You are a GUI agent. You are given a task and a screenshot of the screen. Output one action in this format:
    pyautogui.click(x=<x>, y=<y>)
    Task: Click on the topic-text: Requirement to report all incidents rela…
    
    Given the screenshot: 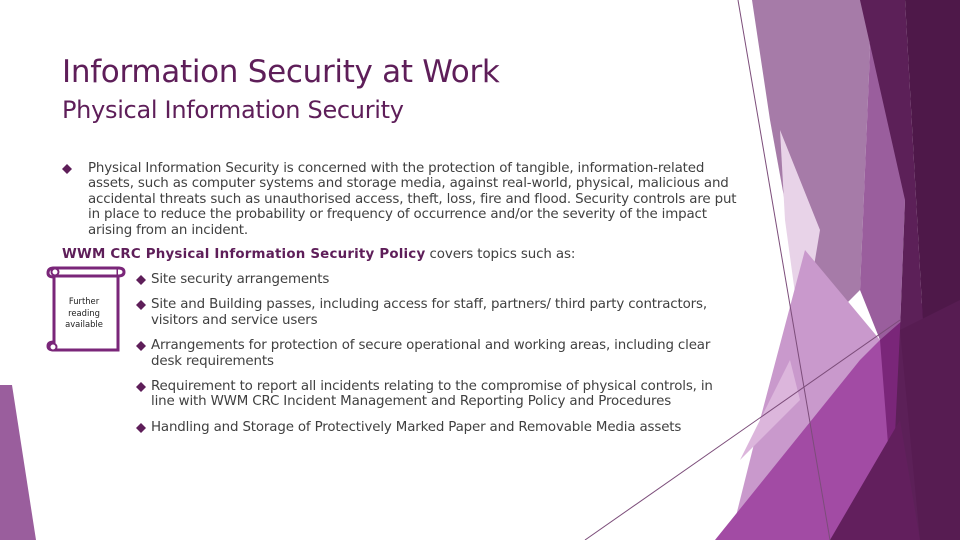 What is the action you would take?
    pyautogui.click(x=432, y=394)
    